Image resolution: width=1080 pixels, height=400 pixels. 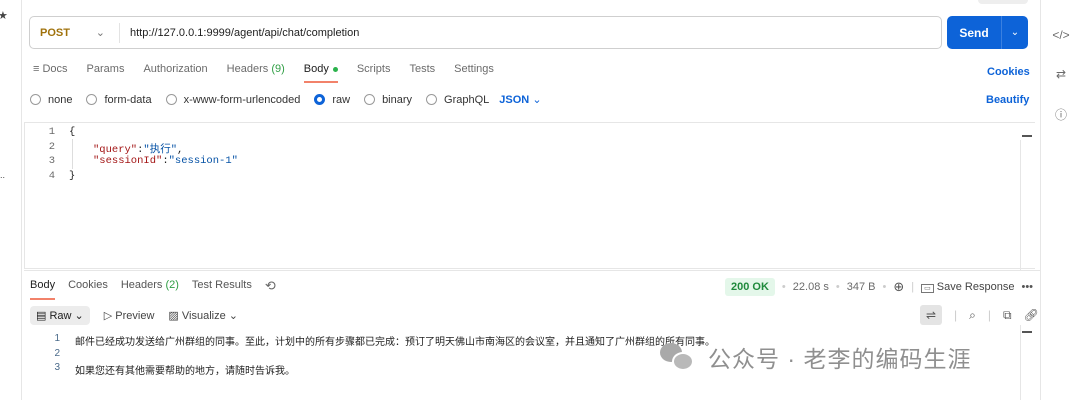 I want to click on preview-label: Preview, so click(x=135, y=316).